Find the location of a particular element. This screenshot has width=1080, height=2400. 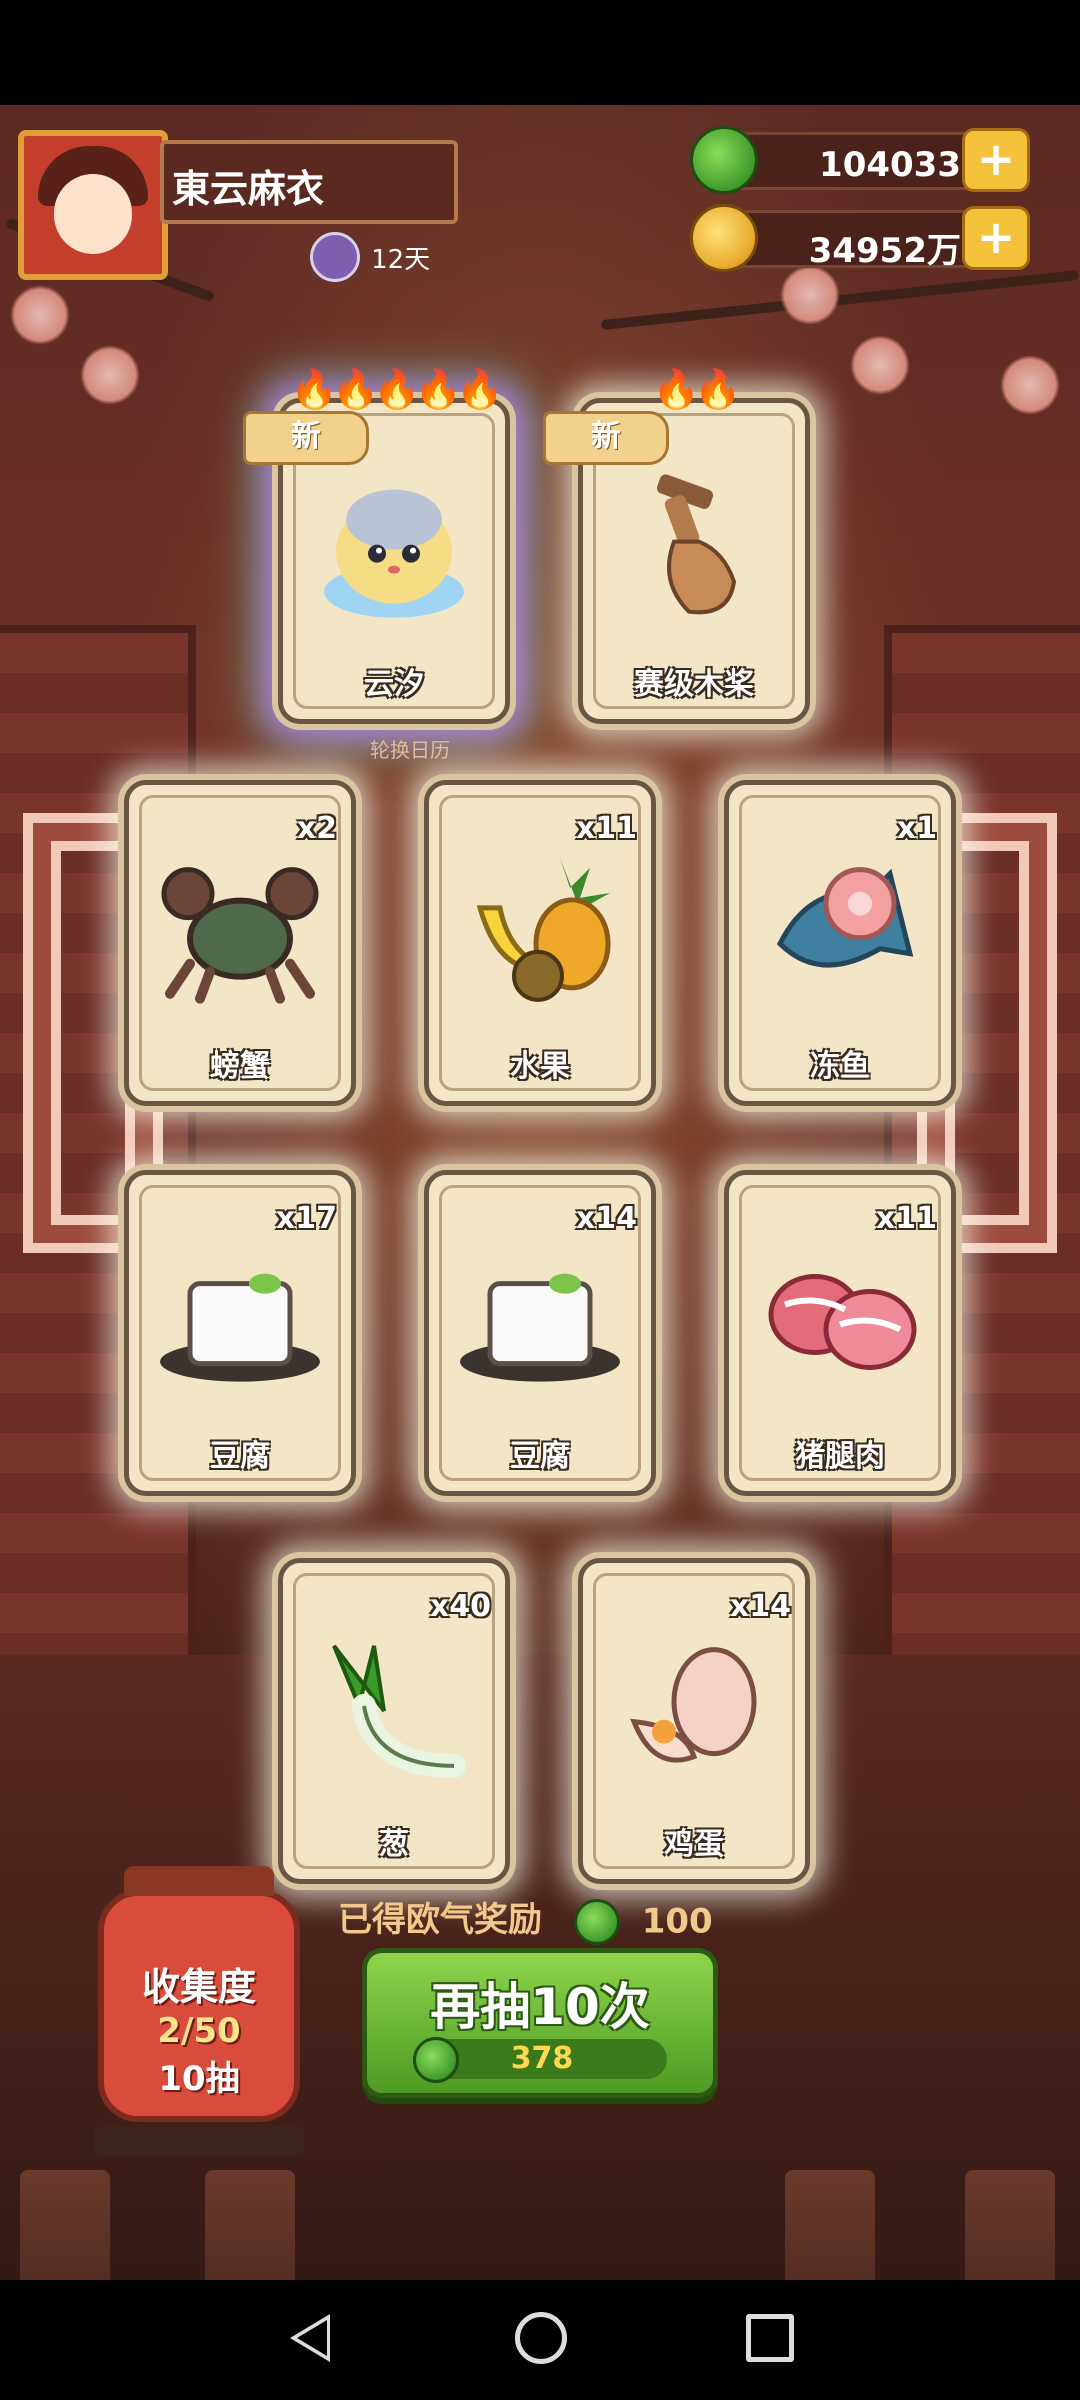

draw-cost-value: 378 is located at coordinates (542, 2058).